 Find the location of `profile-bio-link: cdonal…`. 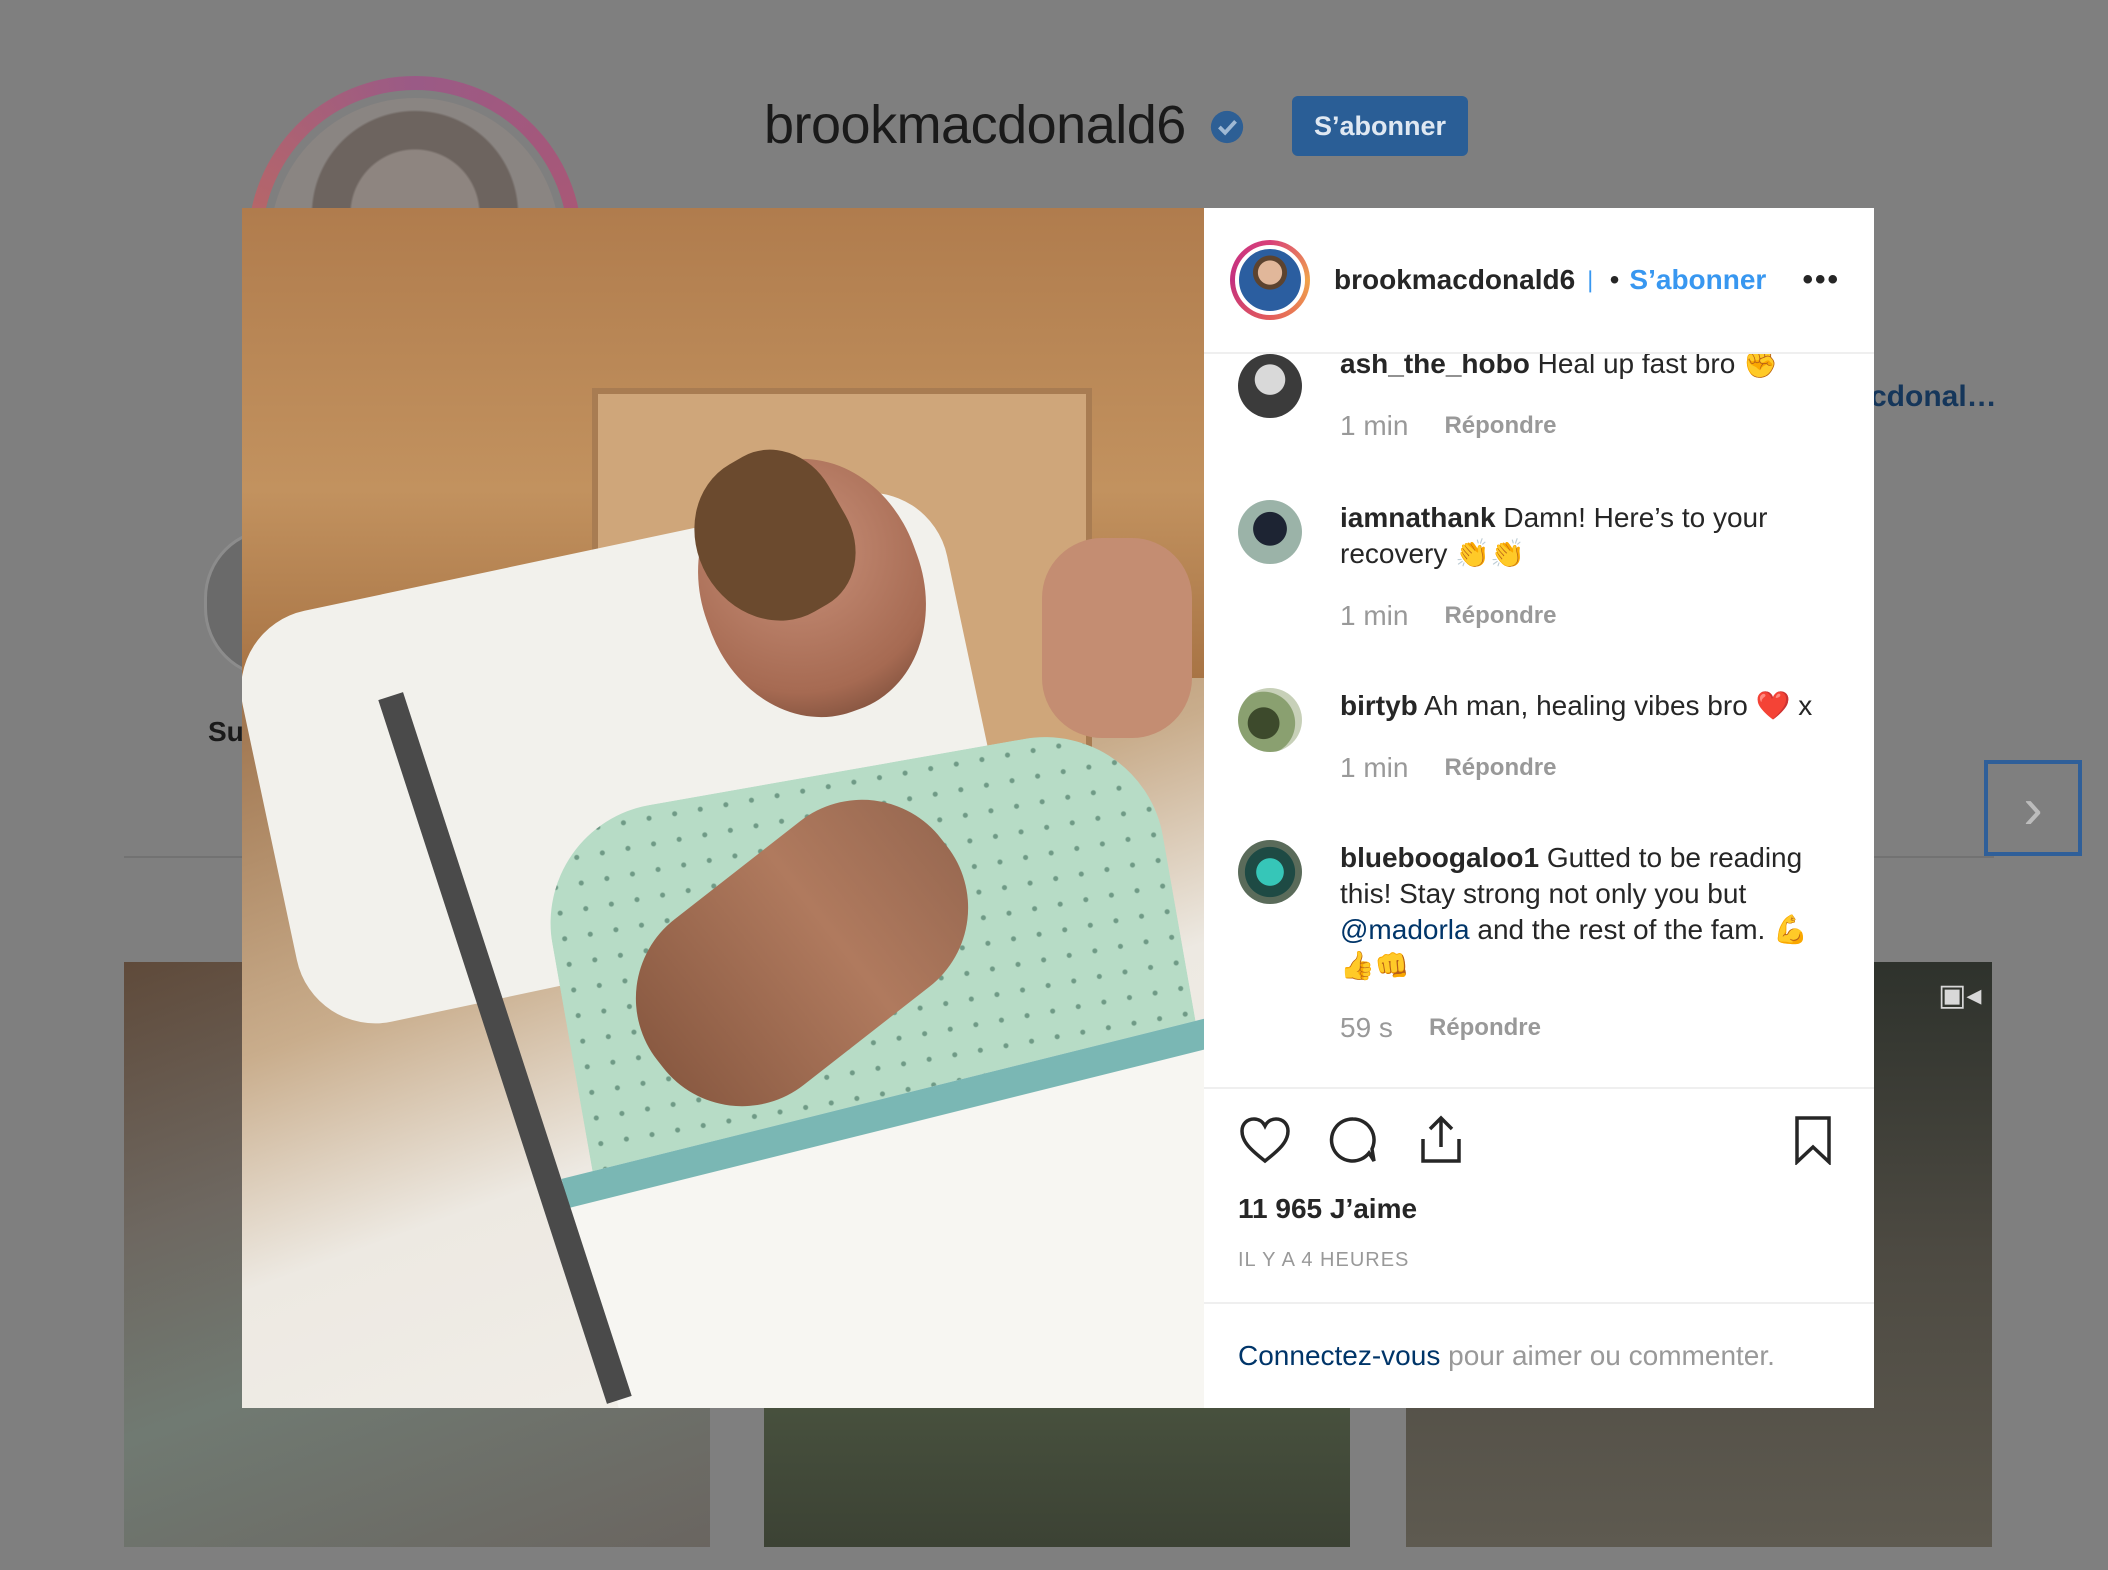

profile-bio-link: cdonal… is located at coordinates (1933, 397).